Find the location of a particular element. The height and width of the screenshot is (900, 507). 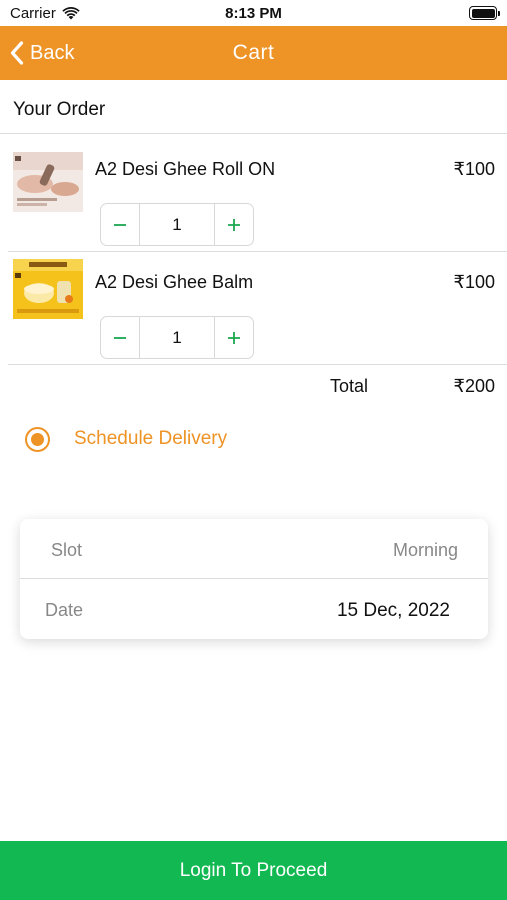

schedule-delivery-radio: Schedule Delivery is located at coordinates (126, 439).